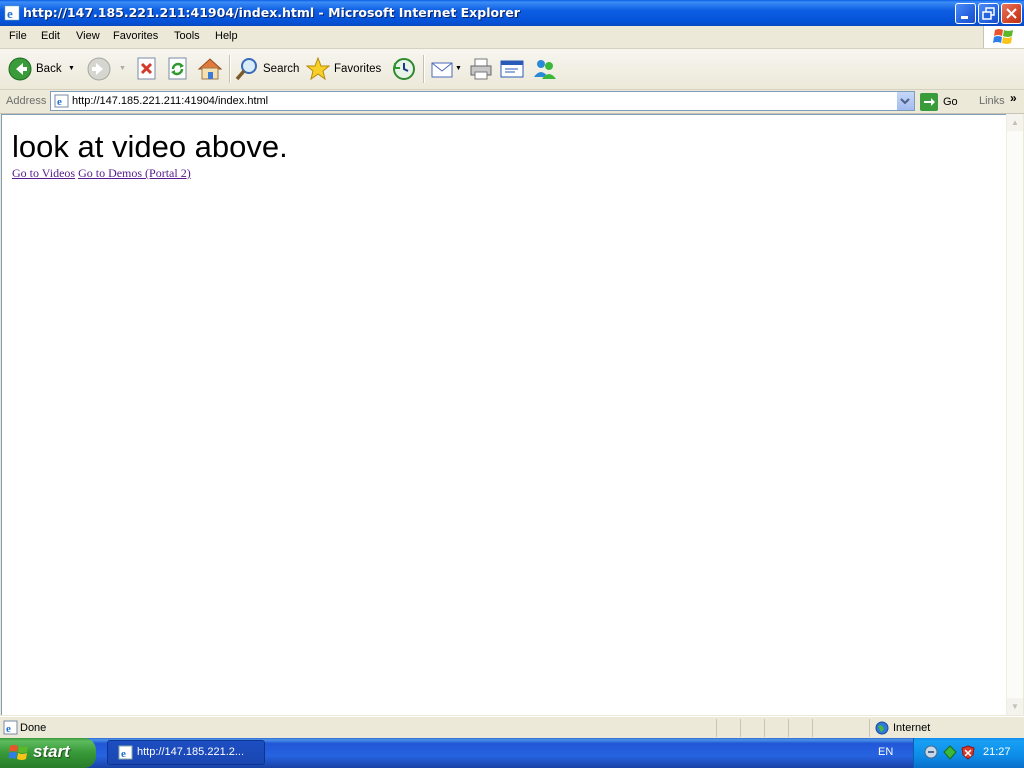 Image resolution: width=1024 pixels, height=768 pixels. I want to click on home-button, so click(210, 69).